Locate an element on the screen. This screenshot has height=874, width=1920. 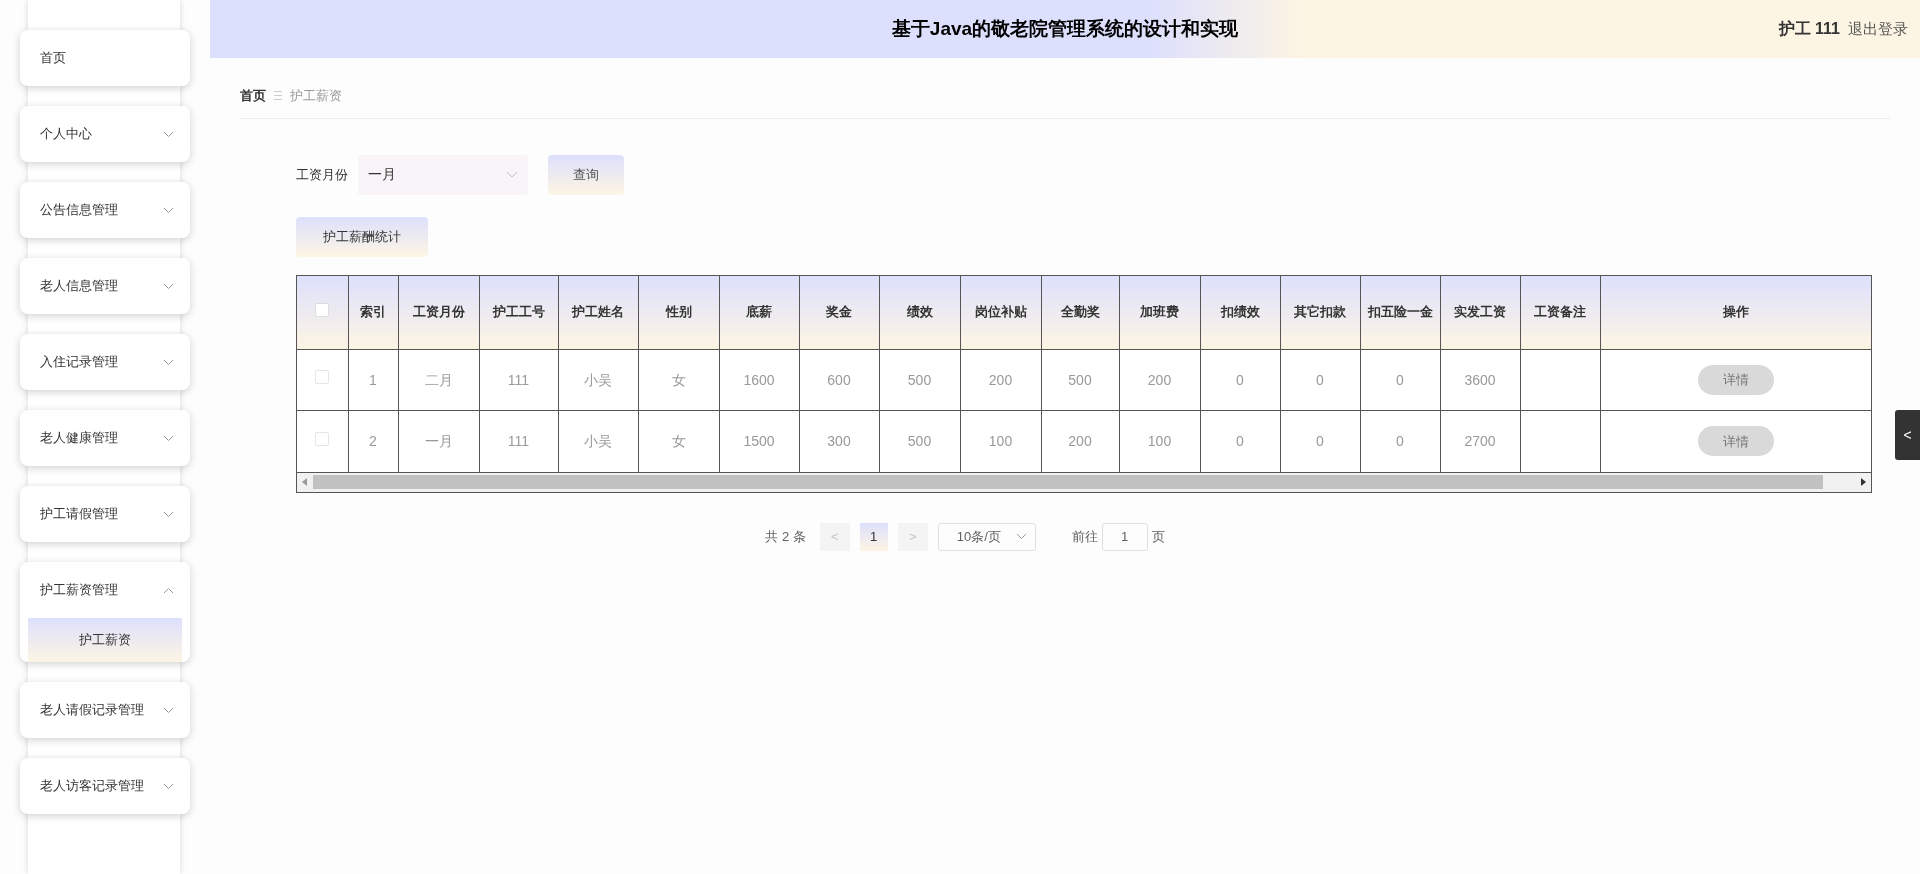
menu-item: 首页 is located at coordinates (105, 58).